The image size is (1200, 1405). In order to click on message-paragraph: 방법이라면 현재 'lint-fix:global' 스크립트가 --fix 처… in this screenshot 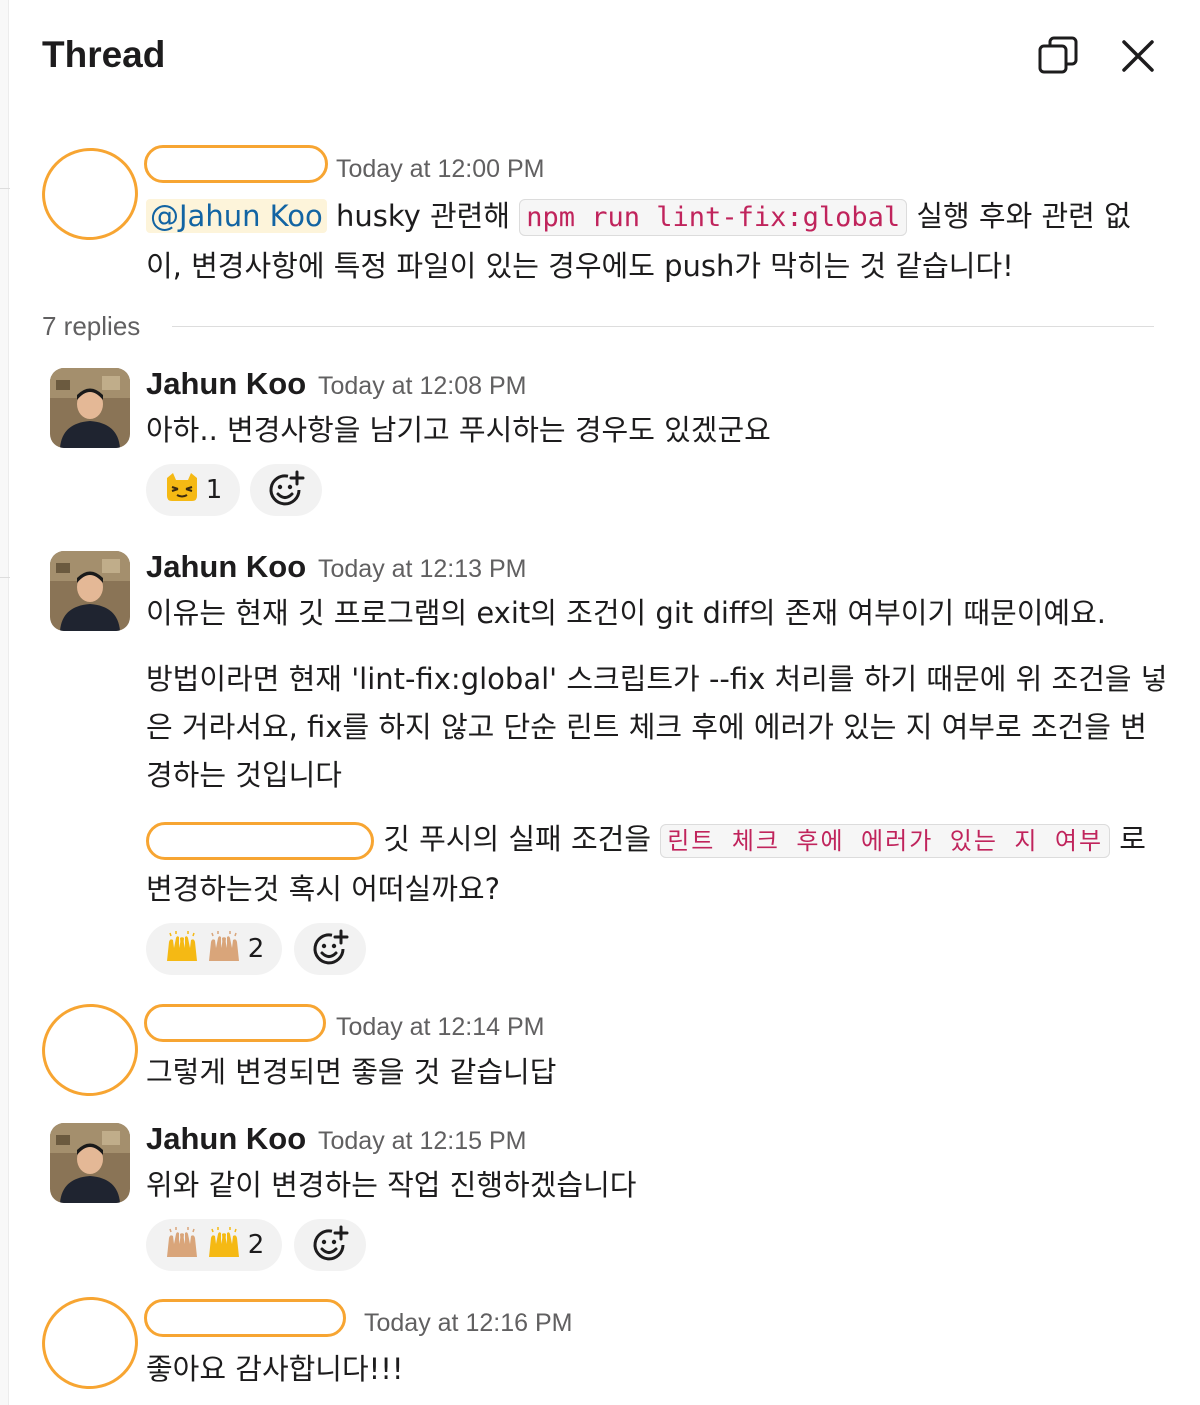, I will do `click(657, 727)`.